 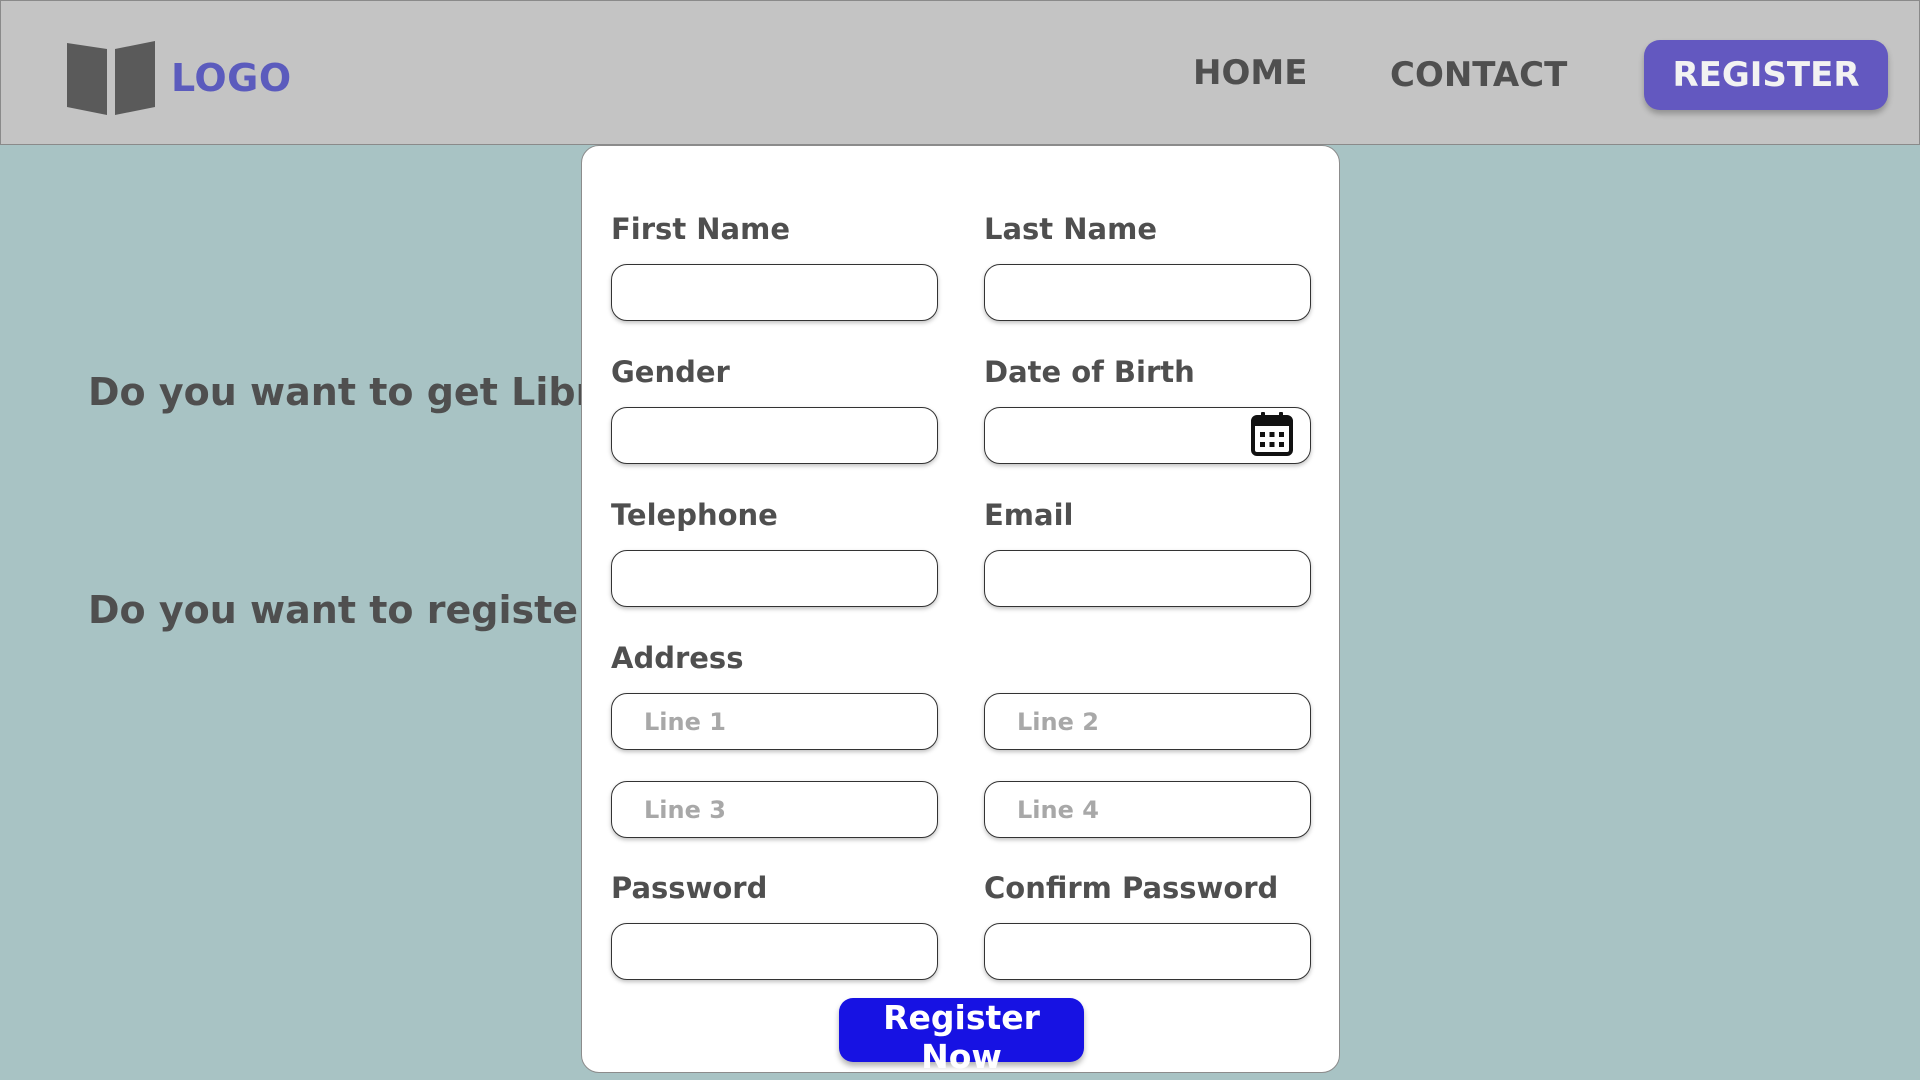 What do you see at coordinates (1131, 888) in the screenshot?
I see `confirm-password-label: Confirm Password` at bounding box center [1131, 888].